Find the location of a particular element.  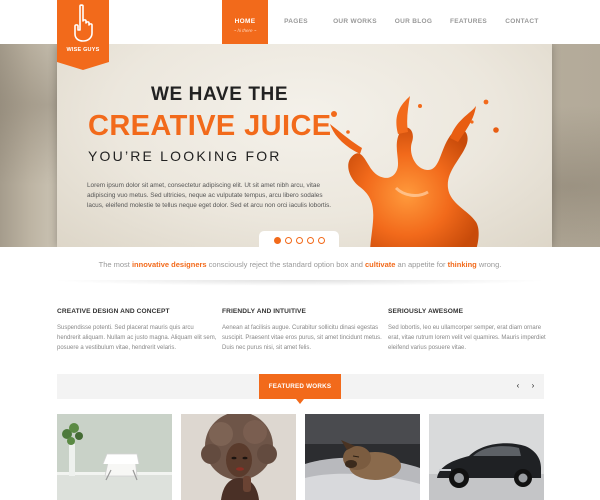

feature-title: FRIENDLY AND INTUITIVE is located at coordinates (264, 311).